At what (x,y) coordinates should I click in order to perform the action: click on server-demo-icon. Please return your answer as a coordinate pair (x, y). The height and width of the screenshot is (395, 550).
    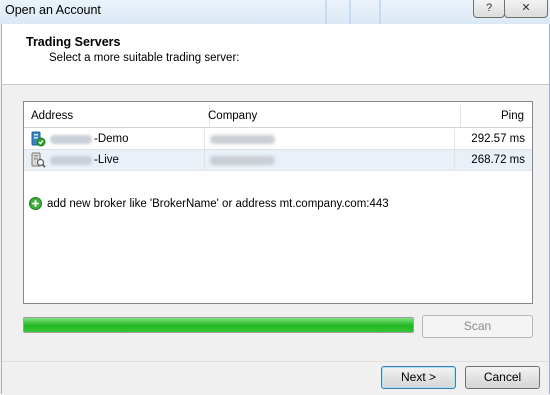
    Looking at the image, I should click on (38, 139).